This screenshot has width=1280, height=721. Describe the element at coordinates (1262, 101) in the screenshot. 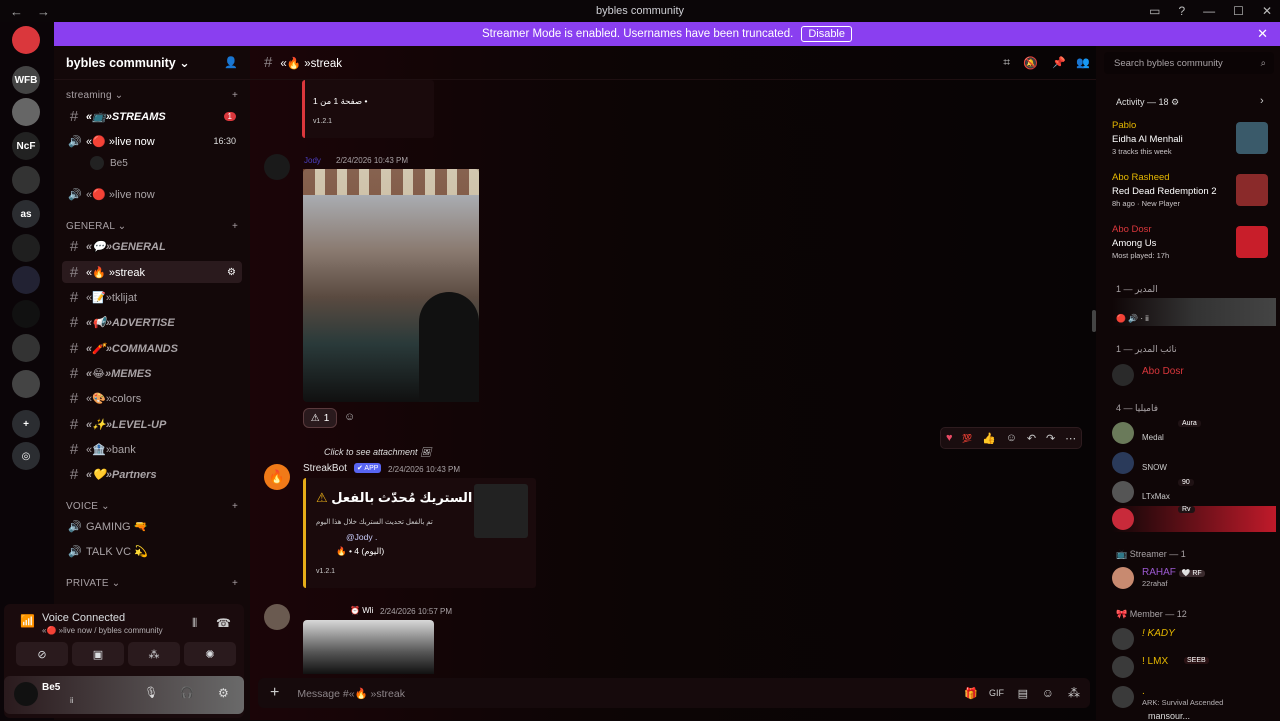

I see `chevron-right-icon: ›` at that location.